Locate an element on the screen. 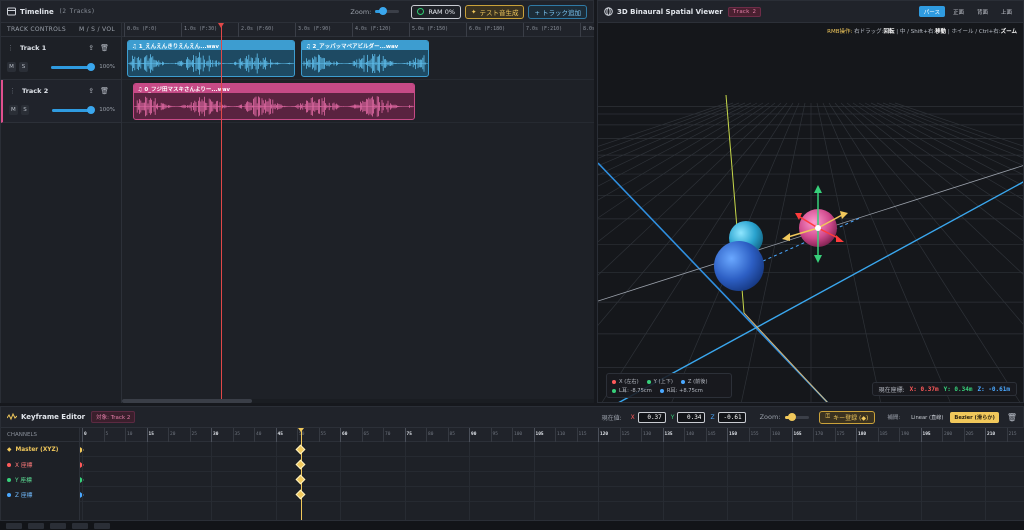 The height and width of the screenshot is (530, 1024). frame-tick-label: 140 is located at coordinates (689, 435).